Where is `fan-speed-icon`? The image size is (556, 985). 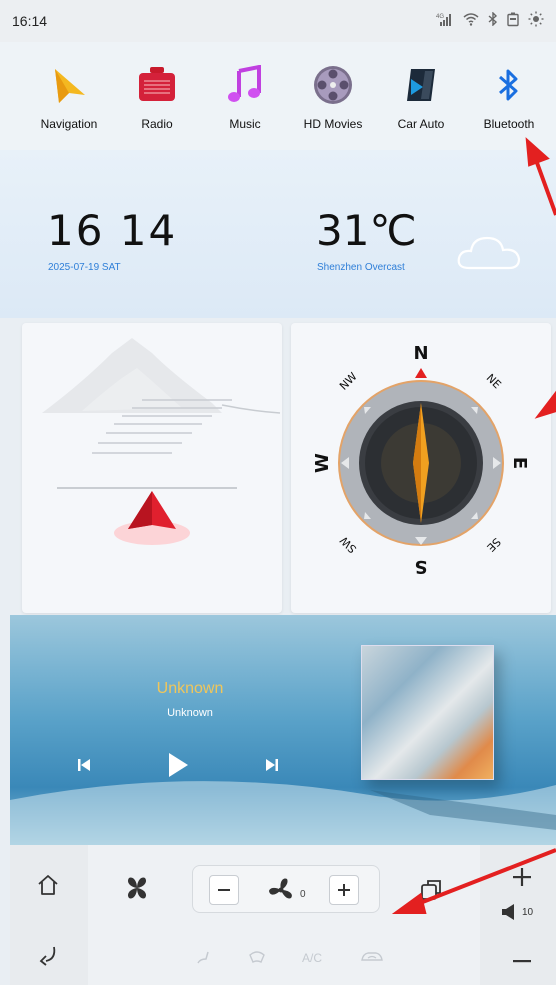
fan-speed-icon is located at coordinates (282, 892).